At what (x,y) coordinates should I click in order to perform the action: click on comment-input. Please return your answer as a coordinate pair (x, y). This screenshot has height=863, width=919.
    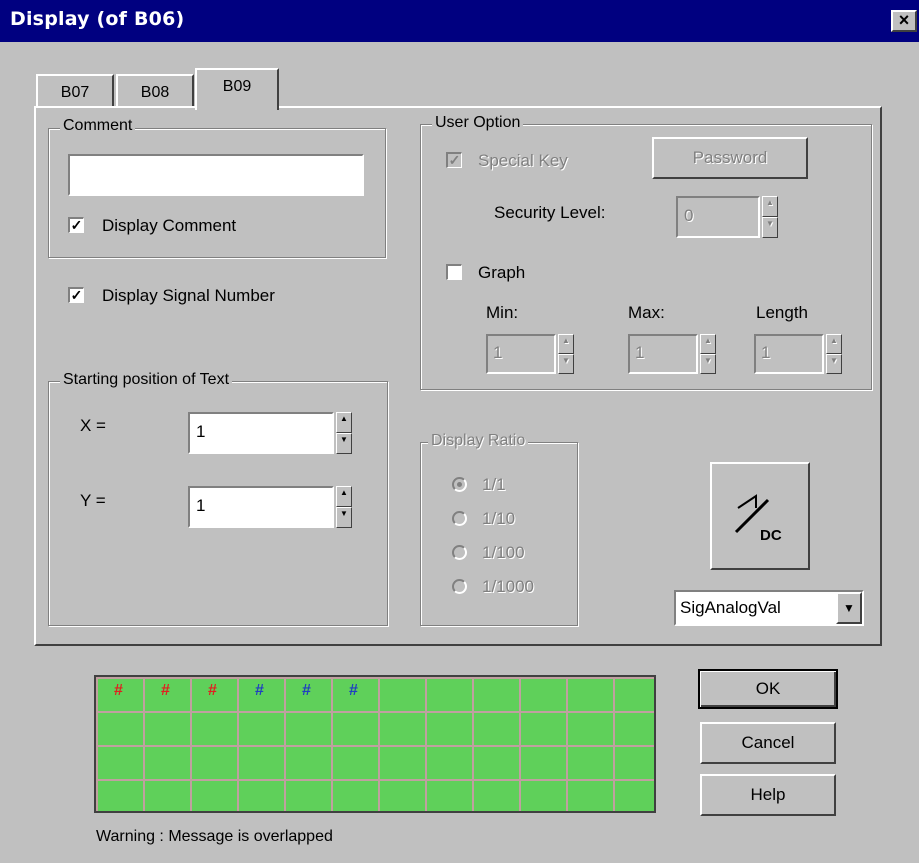
    Looking at the image, I should click on (216, 175).